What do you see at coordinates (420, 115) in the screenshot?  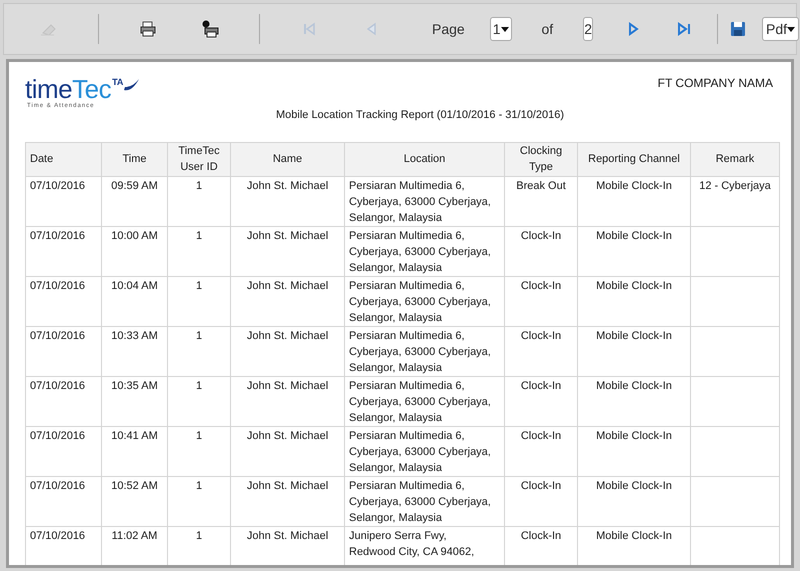 I see `report-title: Mobile Location Tracking Report (01/10/2016 - 31/10/2016)` at bounding box center [420, 115].